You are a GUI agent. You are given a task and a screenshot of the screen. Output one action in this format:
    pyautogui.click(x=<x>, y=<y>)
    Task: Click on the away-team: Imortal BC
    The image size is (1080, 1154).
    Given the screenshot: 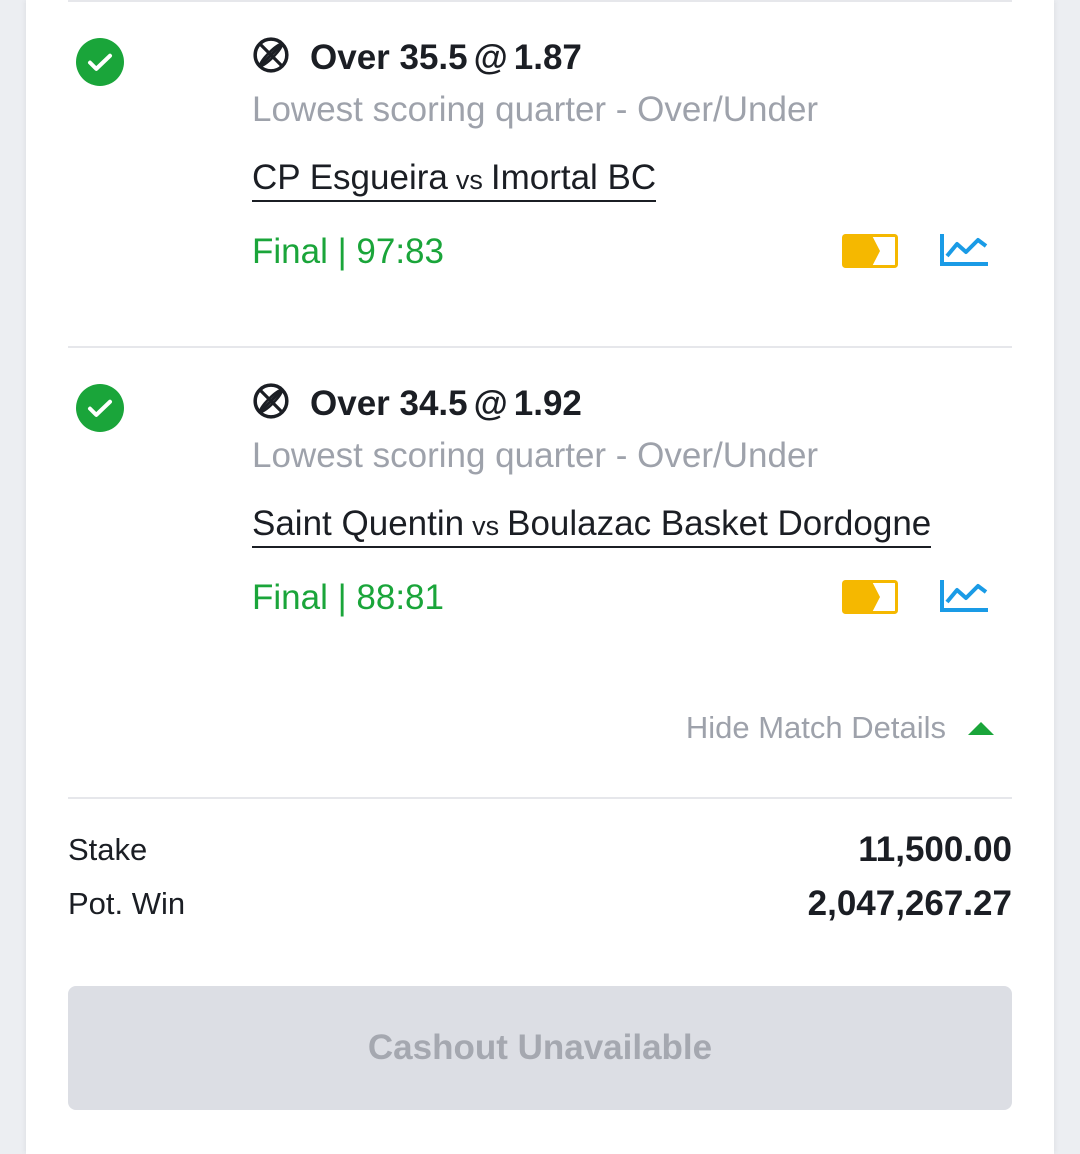 What is the action you would take?
    pyautogui.click(x=573, y=177)
    